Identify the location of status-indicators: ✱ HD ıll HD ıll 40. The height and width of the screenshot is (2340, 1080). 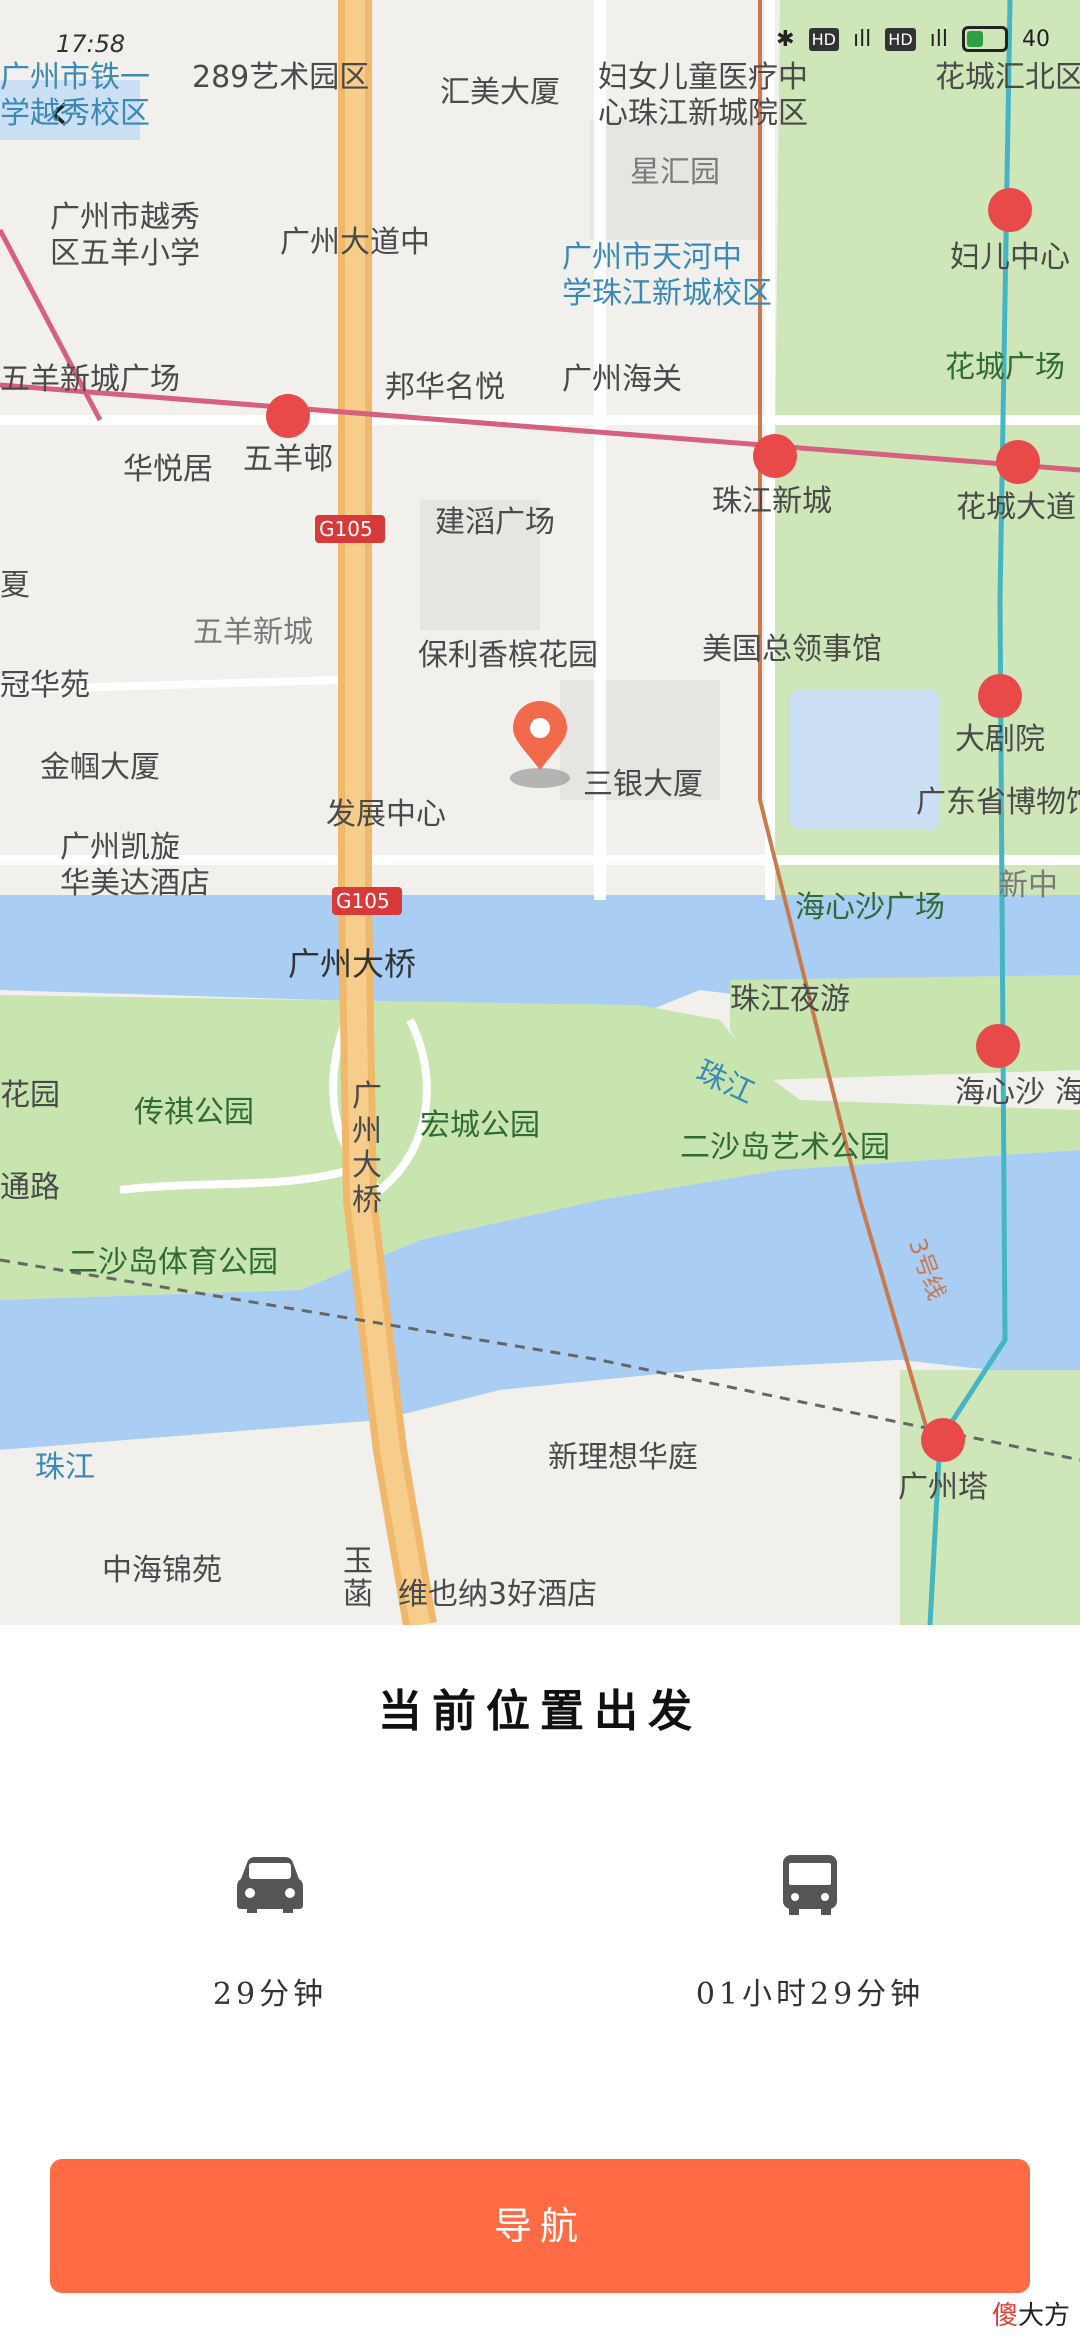
(913, 39).